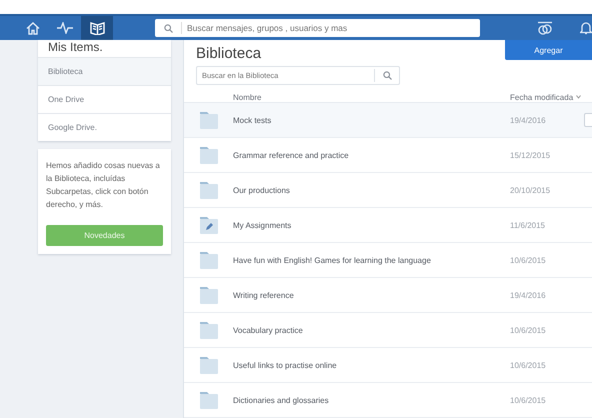  I want to click on file-row: Mock tests 19/4/2016, so click(388, 120).